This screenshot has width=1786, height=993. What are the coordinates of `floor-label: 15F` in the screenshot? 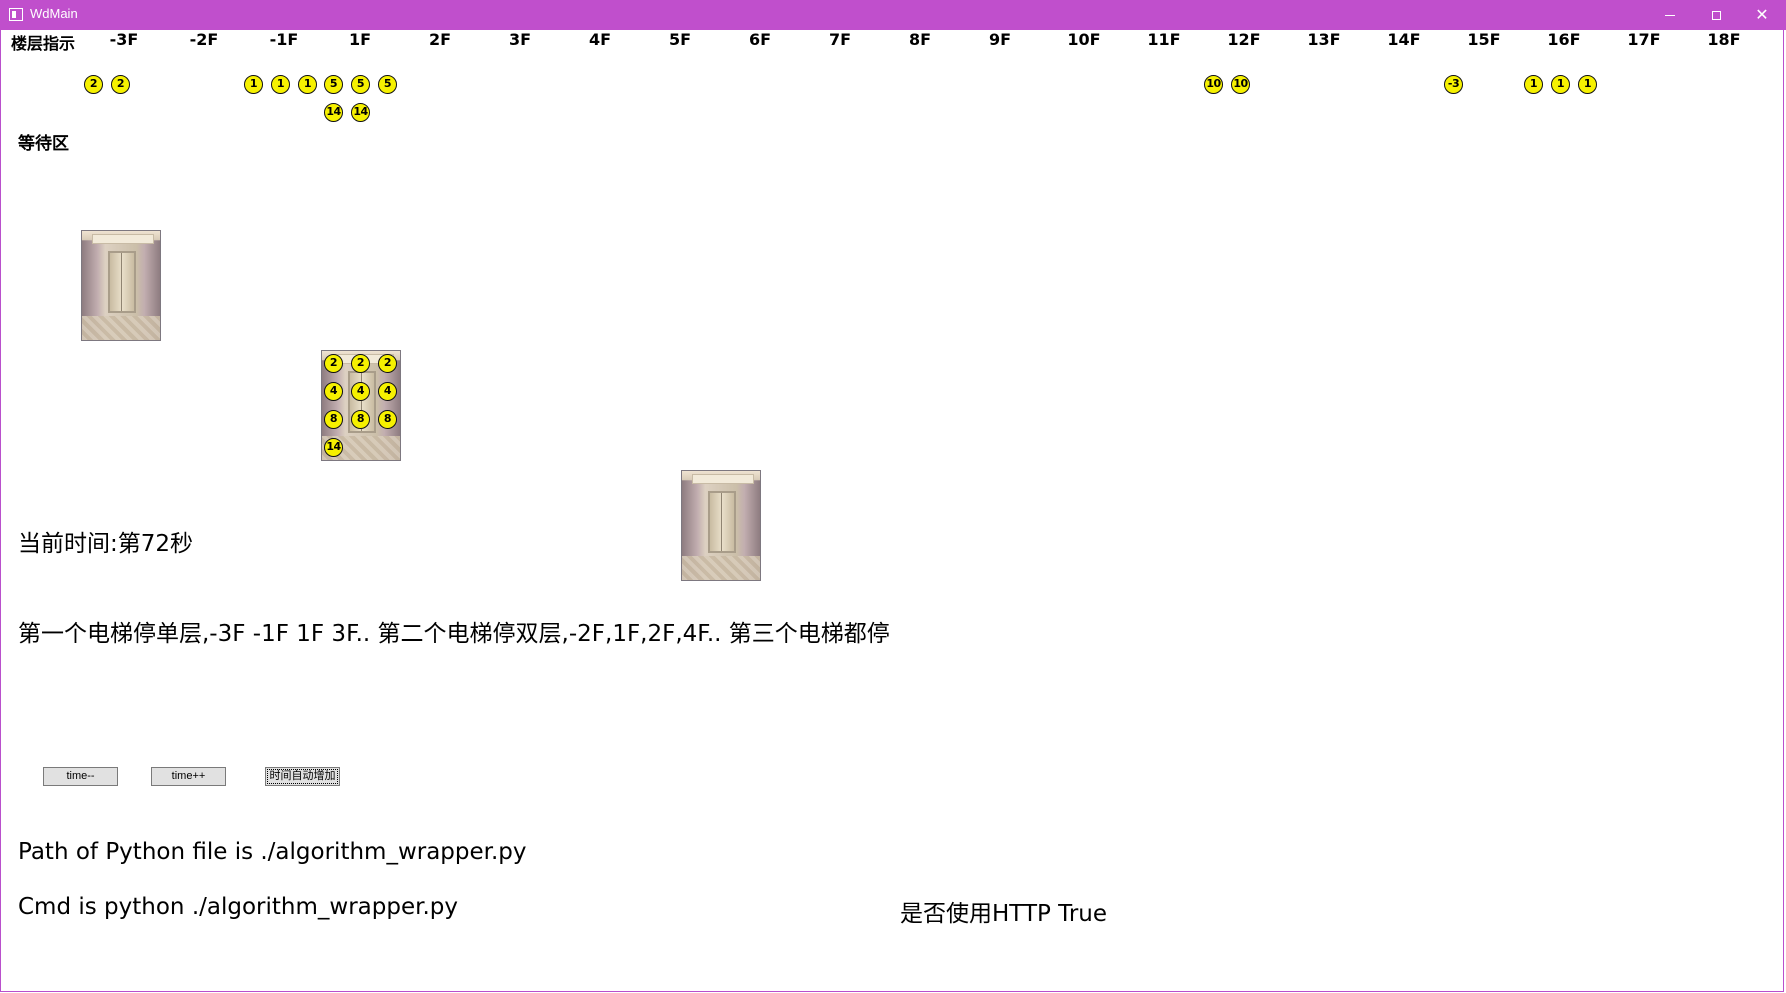 It's located at (1484, 39).